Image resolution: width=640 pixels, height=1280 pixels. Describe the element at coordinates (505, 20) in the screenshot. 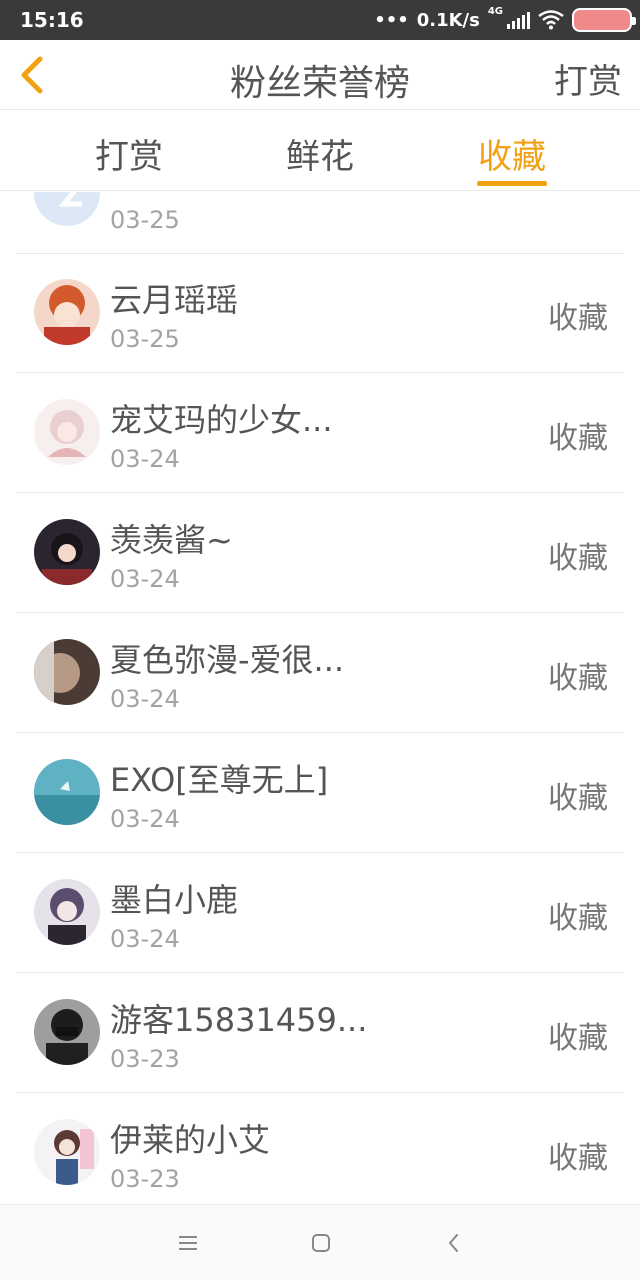

I see `status-right: ••• 0.1K/s 4G` at that location.